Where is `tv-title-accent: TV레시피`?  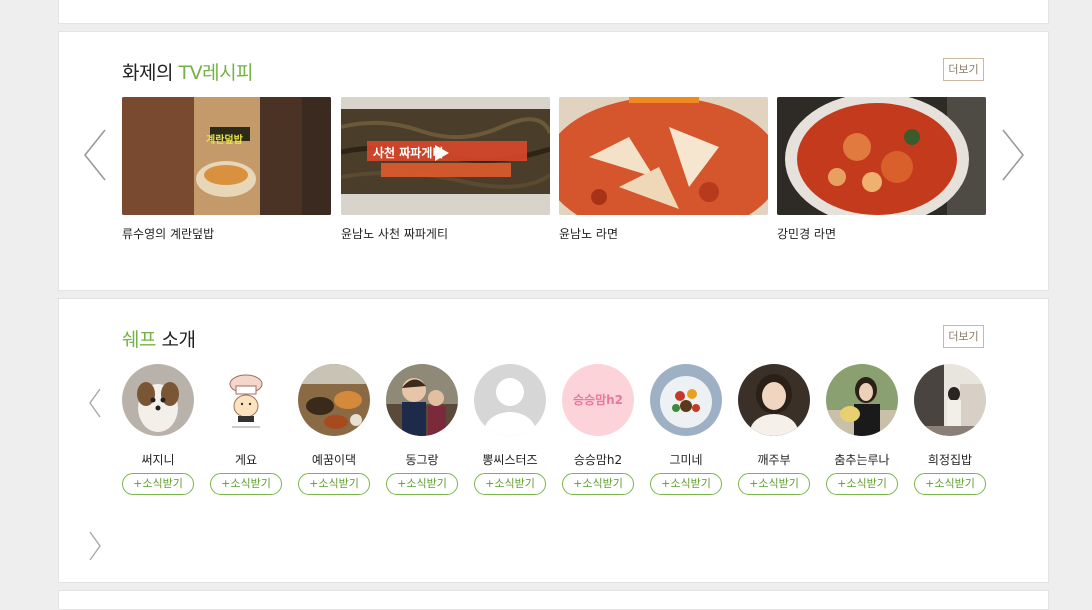
tv-title-accent: TV레시피 is located at coordinates (216, 73).